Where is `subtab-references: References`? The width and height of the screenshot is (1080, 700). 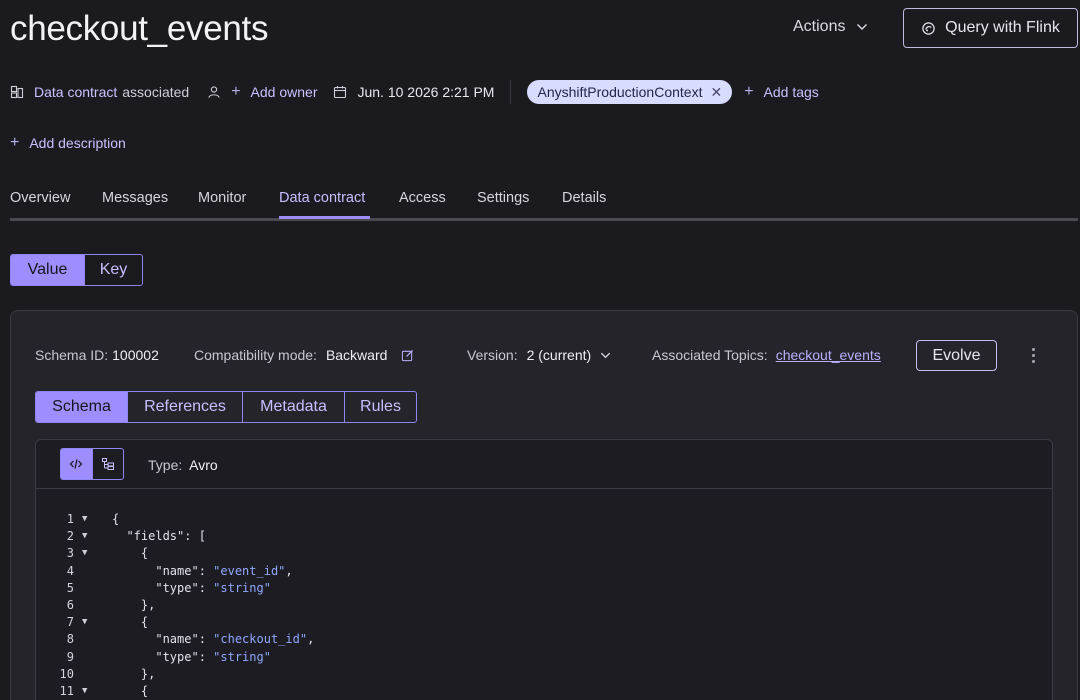
subtab-references: References is located at coordinates (185, 407).